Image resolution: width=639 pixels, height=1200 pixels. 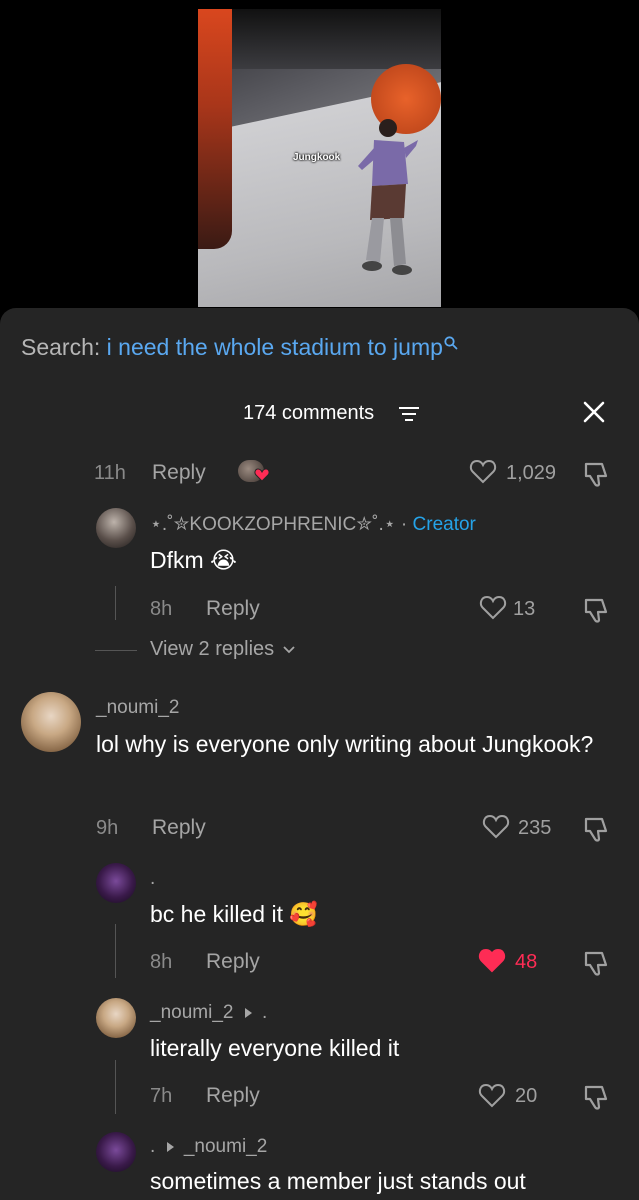 I want to click on username-text: ⋆.˚✮KOOKZOPHRENIC✮˚.⋆, so click(x=273, y=524).